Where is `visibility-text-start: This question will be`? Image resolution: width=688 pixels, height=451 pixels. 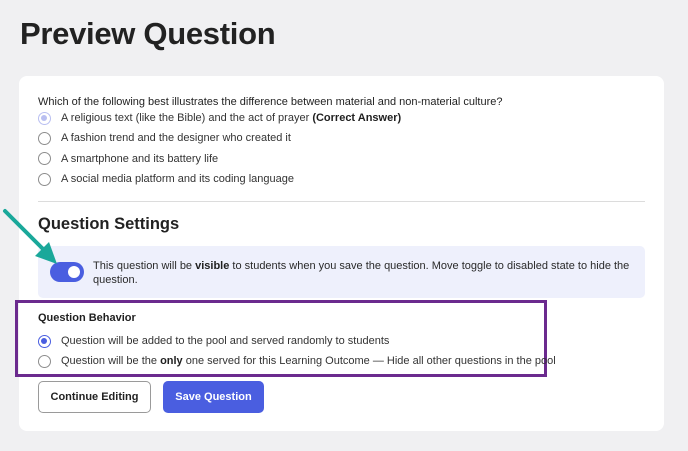
visibility-text-start: This question will be is located at coordinates (144, 266).